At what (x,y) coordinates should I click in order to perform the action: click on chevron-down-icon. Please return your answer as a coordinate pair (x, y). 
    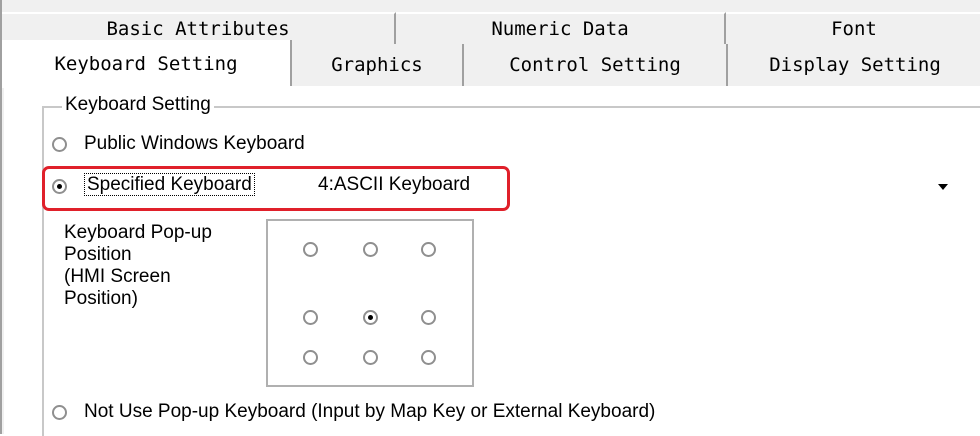
    Looking at the image, I should click on (943, 187).